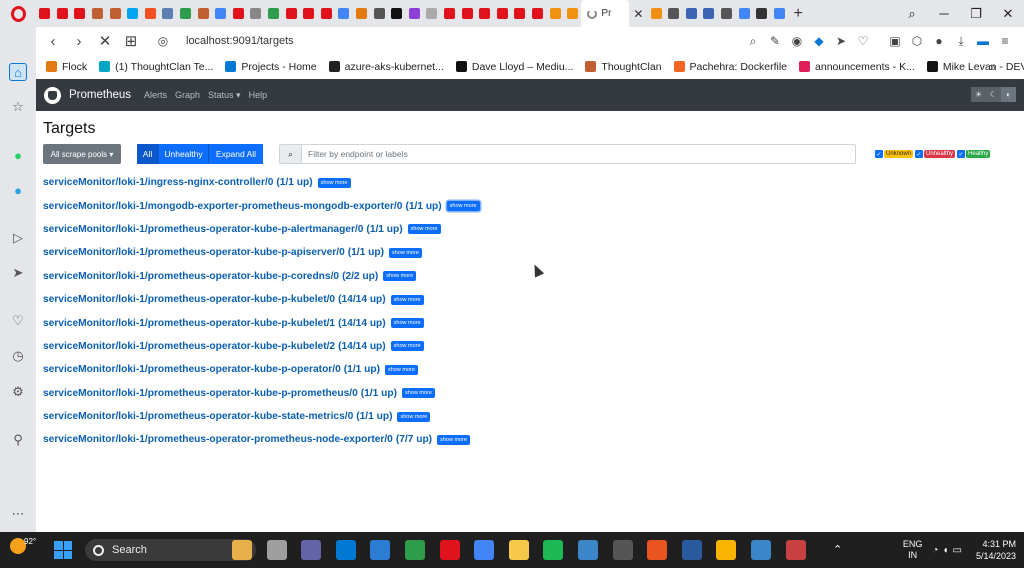 This screenshot has height=568, width=1024. What do you see at coordinates (578, 154) in the screenshot?
I see `search-input` at bounding box center [578, 154].